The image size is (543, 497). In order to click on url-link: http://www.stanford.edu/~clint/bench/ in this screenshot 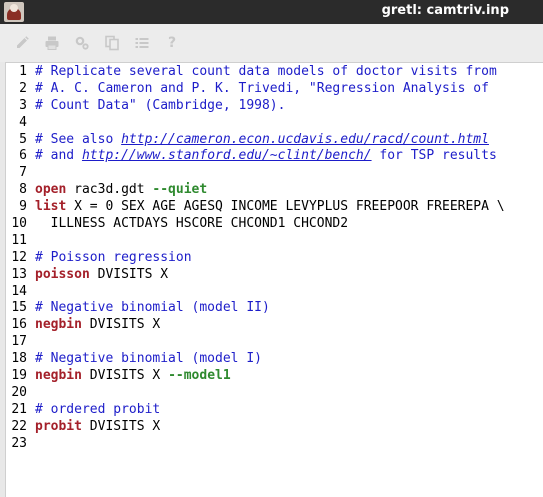, I will do `click(227, 155)`.